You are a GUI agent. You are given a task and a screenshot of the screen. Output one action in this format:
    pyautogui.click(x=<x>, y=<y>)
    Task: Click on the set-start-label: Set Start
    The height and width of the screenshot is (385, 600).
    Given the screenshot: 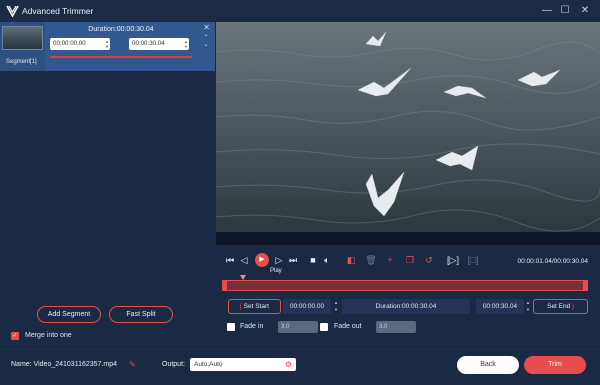 What is the action you would take?
    pyautogui.click(x=256, y=306)
    